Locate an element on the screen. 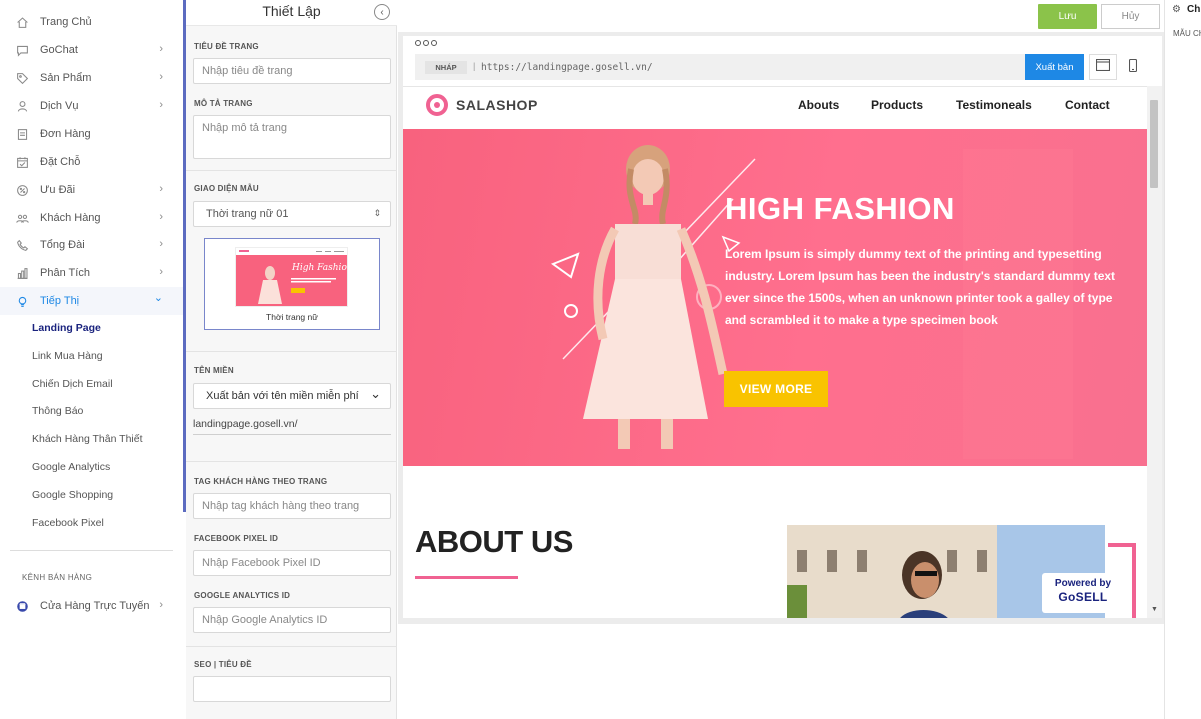 The height and width of the screenshot is (719, 1201). domain-select: Xuất bản với tên miền miễn phí ⌄ is located at coordinates (292, 396).